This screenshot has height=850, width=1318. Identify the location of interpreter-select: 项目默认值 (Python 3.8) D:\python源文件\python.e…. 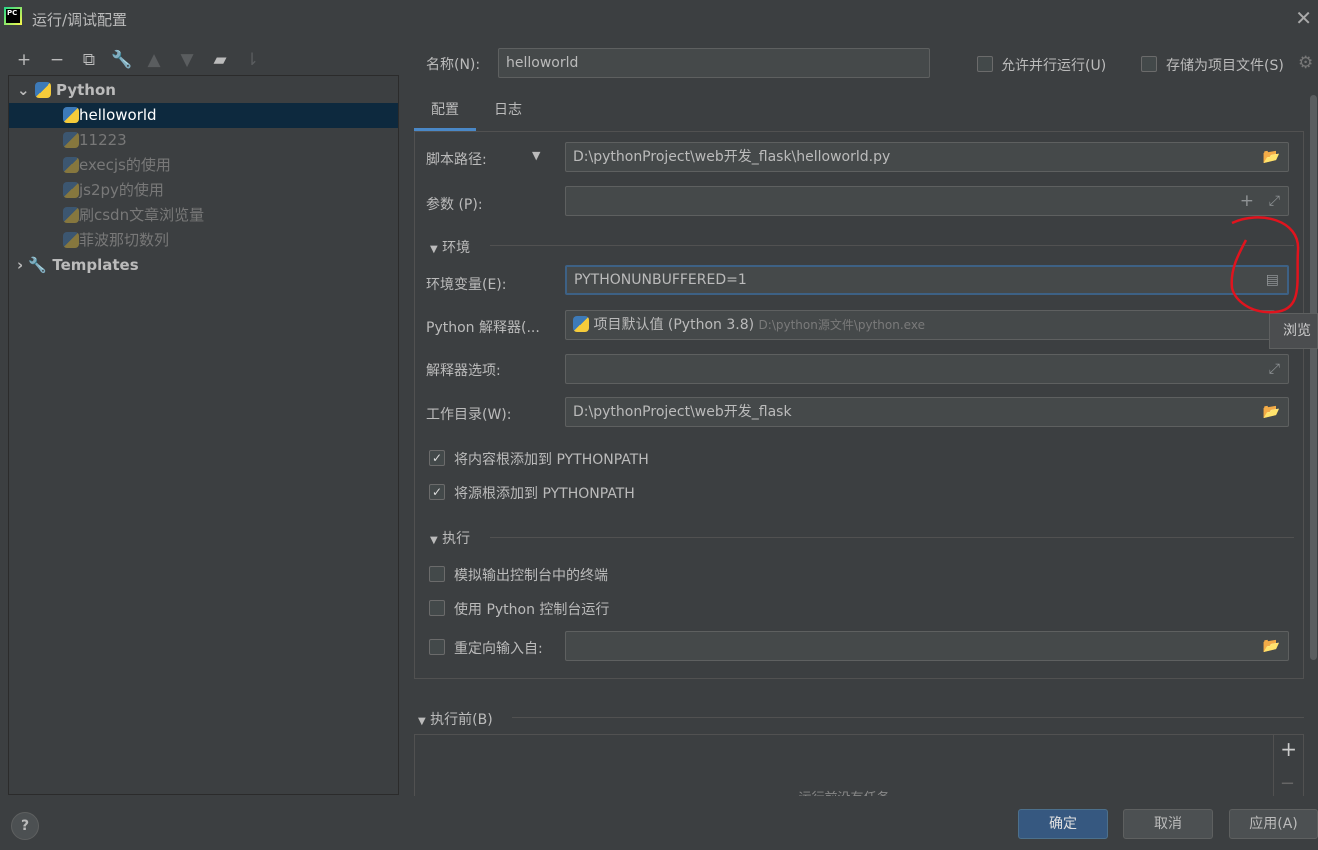
(920, 325).